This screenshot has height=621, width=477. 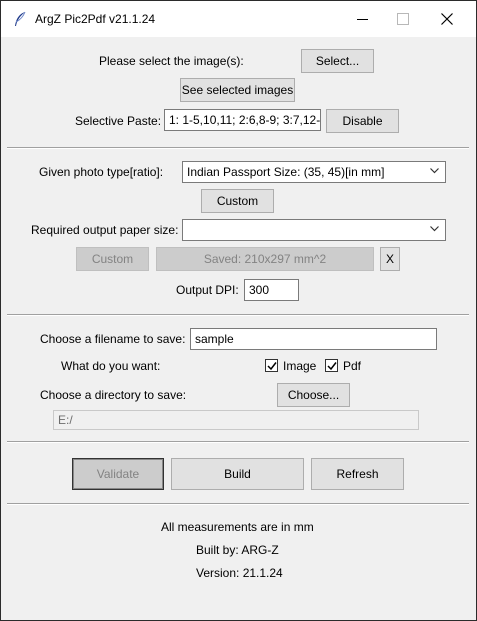 I want to click on minimize-button, so click(x=363, y=19).